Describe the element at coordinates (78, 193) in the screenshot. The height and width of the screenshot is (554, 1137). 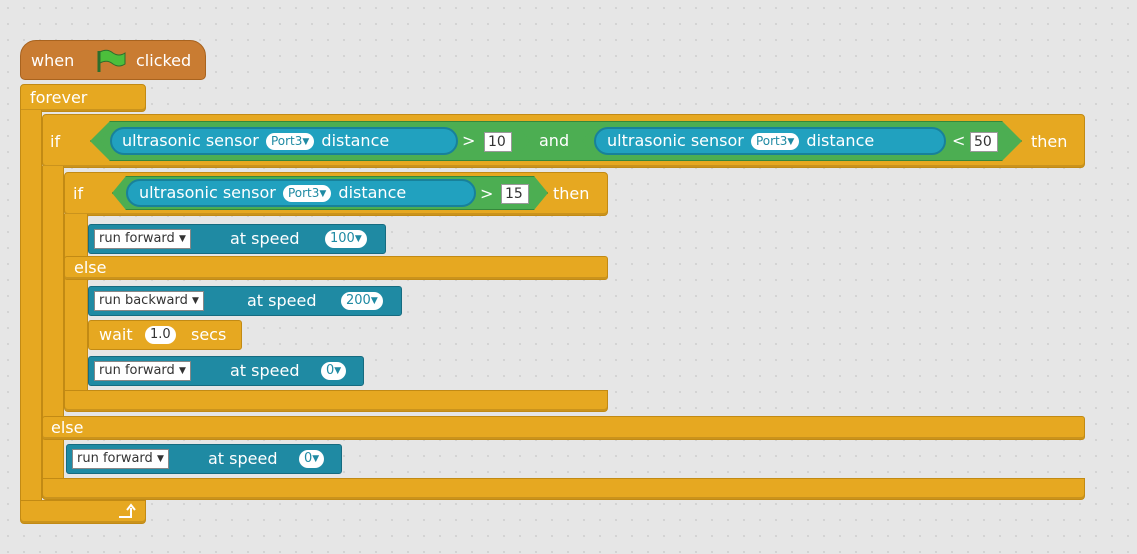
I see `inner-if-label: if` at that location.